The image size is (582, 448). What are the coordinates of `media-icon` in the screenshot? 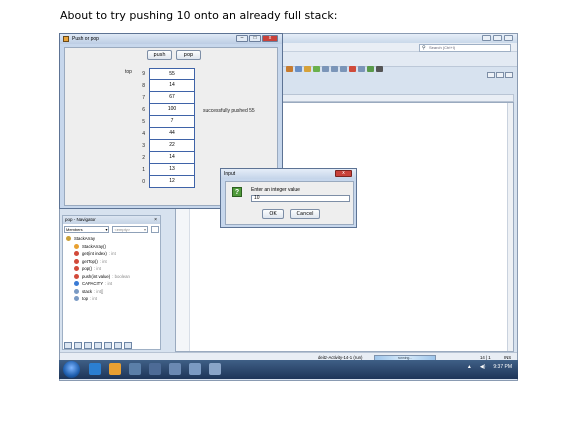 It's located at (135, 369).